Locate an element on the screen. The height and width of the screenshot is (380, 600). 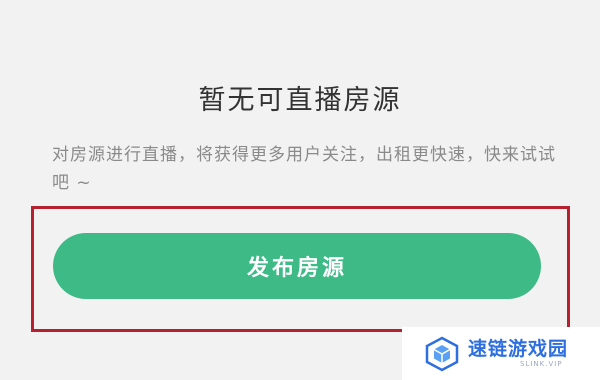
empty-state-description: 对房源进行直播，将获得更多用户关注，出租更快速，快来试试吧 ~ is located at coordinates (304, 169).